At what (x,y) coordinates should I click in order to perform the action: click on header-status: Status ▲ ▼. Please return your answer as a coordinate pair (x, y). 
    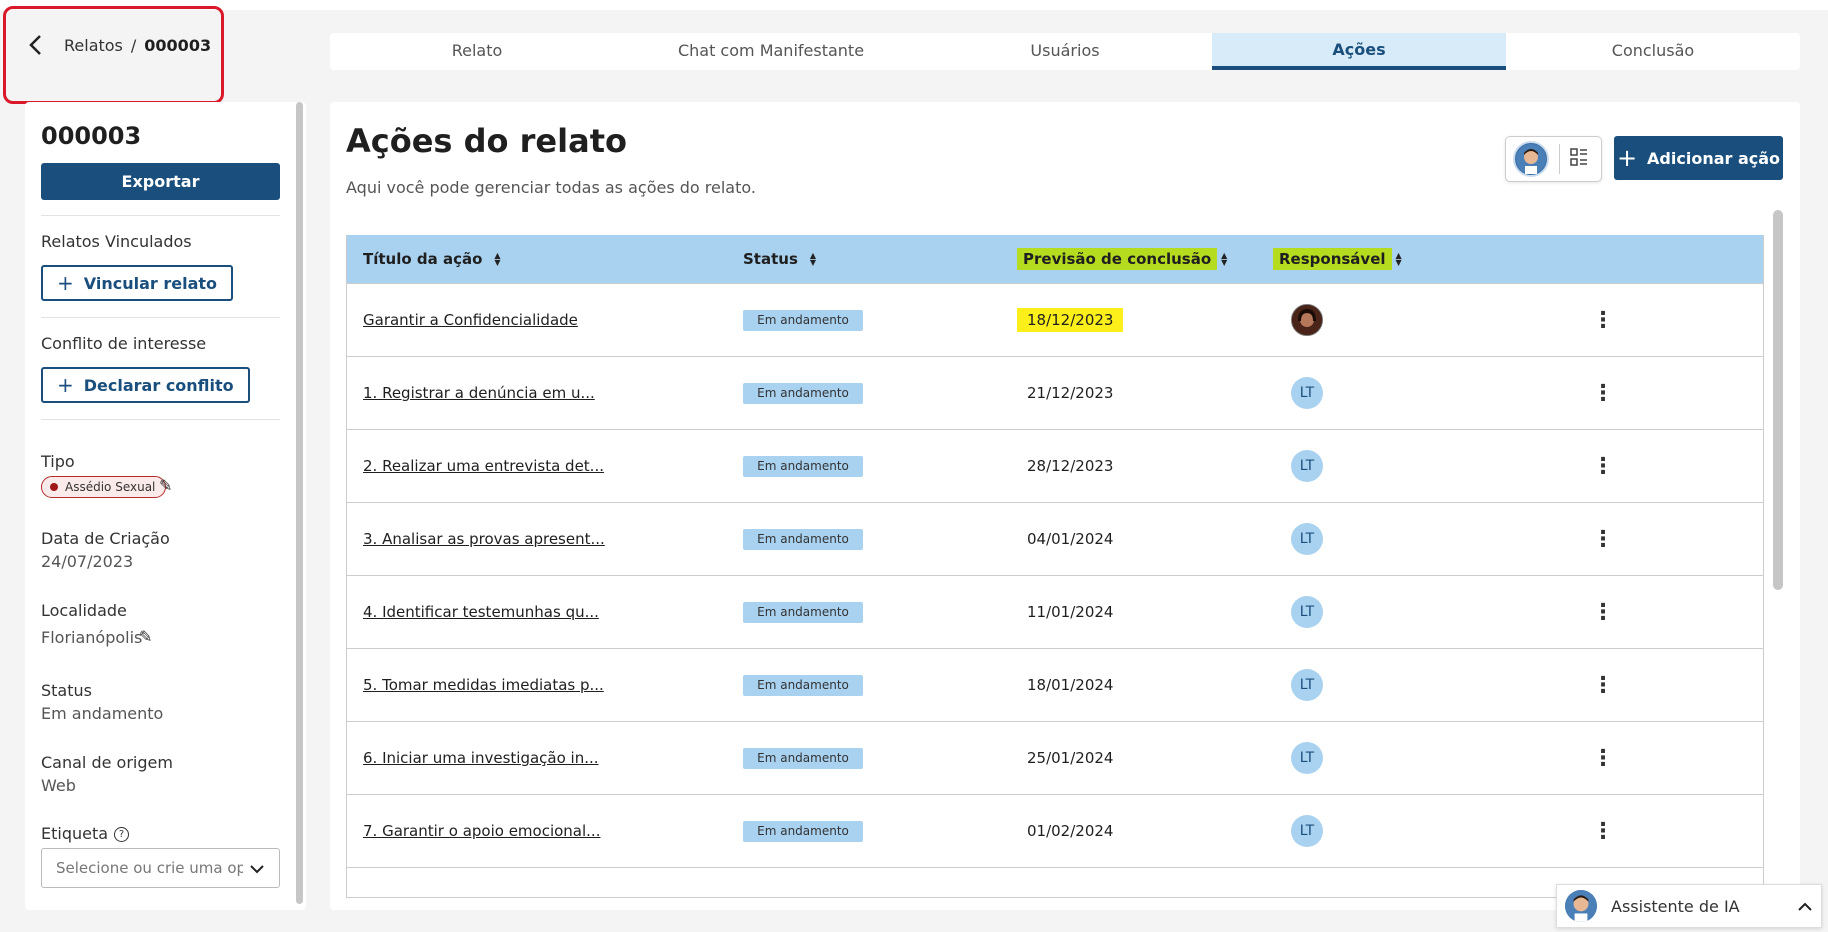
    Looking at the image, I should click on (779, 259).